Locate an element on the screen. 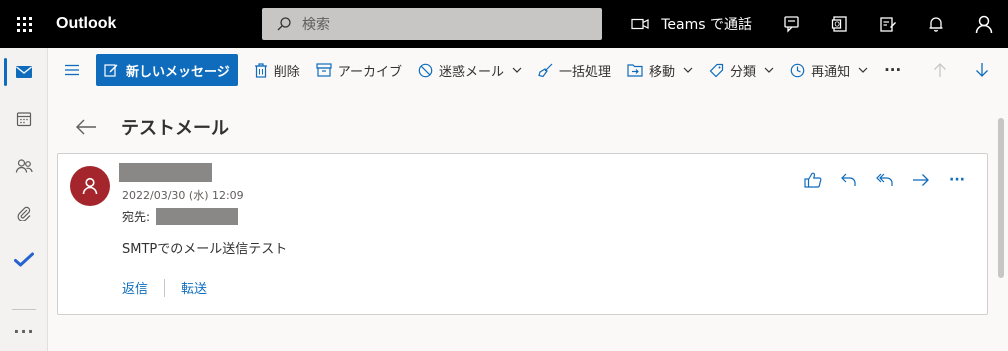  rail-mail is located at coordinates (24, 71).